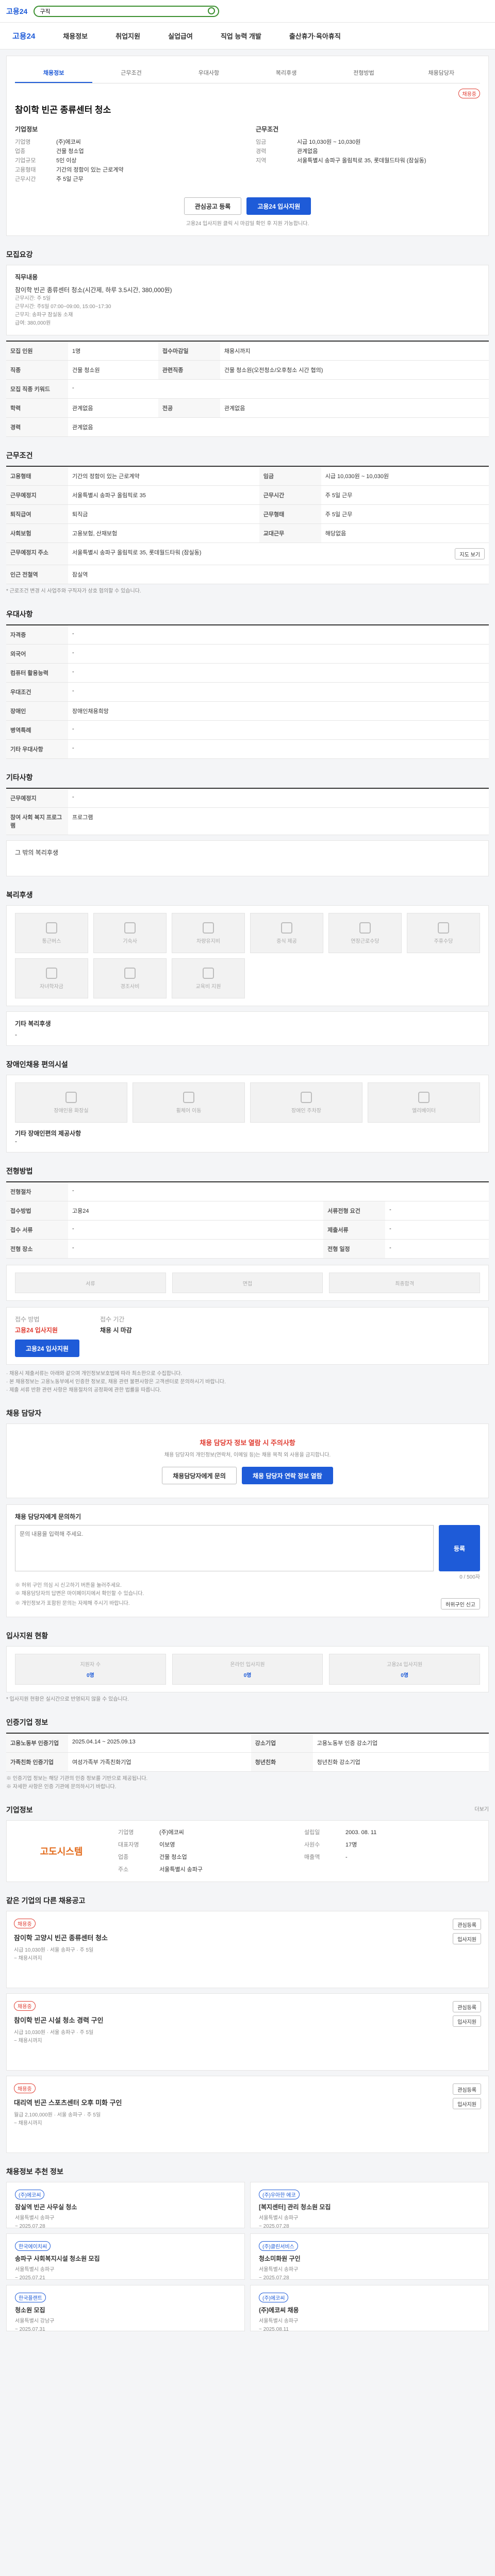  I want to click on duty-text: 참이학 빈곤 종류센터 청소(시간제, 하루 3.5시간, 380,000원), so click(93, 290).